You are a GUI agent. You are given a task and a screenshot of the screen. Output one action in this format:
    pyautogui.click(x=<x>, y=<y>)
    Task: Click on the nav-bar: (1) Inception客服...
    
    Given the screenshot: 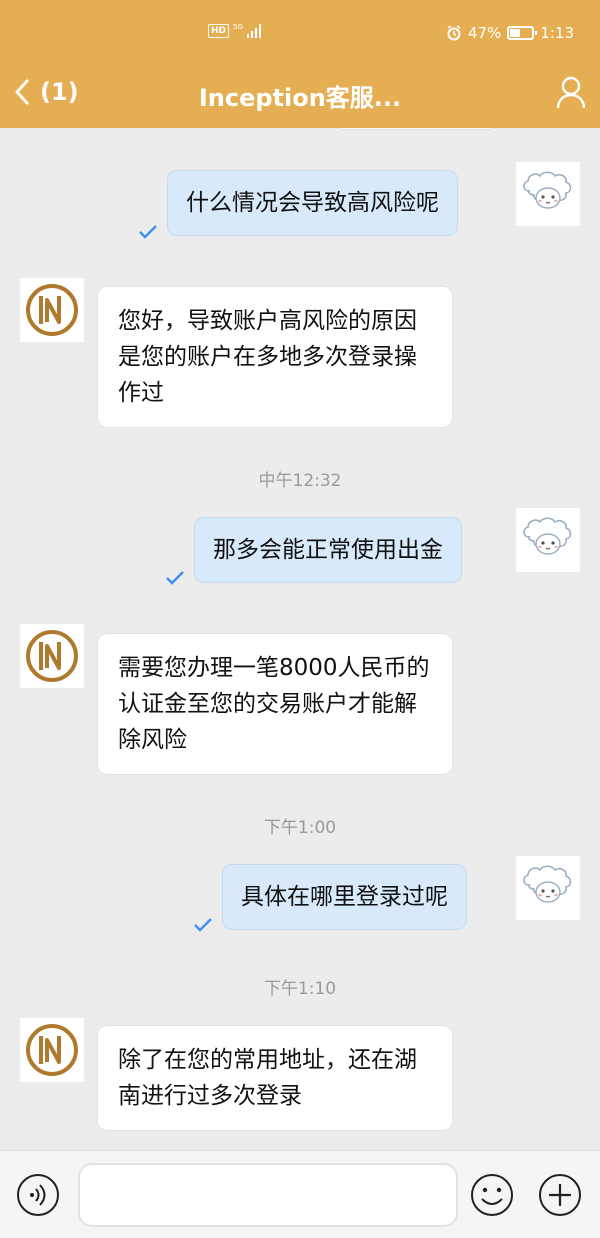 What is the action you would take?
    pyautogui.click(x=300, y=96)
    